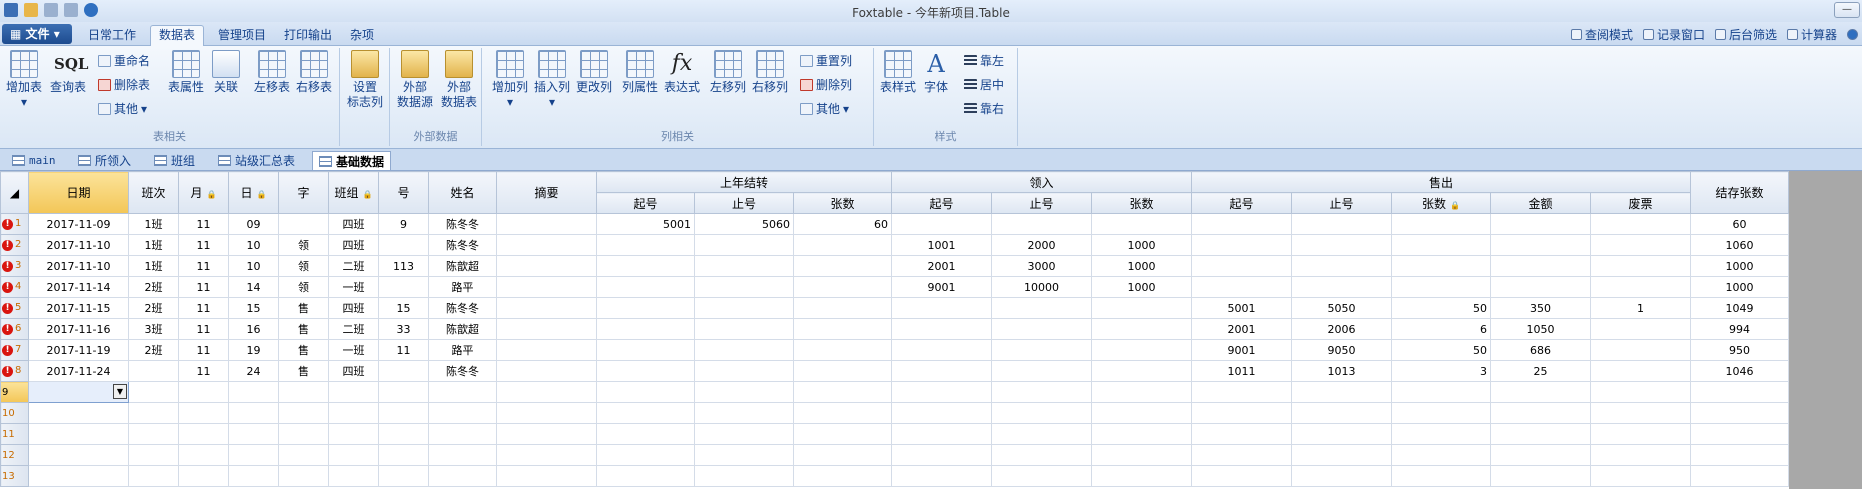 This screenshot has height=489, width=1862. What do you see at coordinates (14, 476) in the screenshot?
I see `row-header: 13` at bounding box center [14, 476].